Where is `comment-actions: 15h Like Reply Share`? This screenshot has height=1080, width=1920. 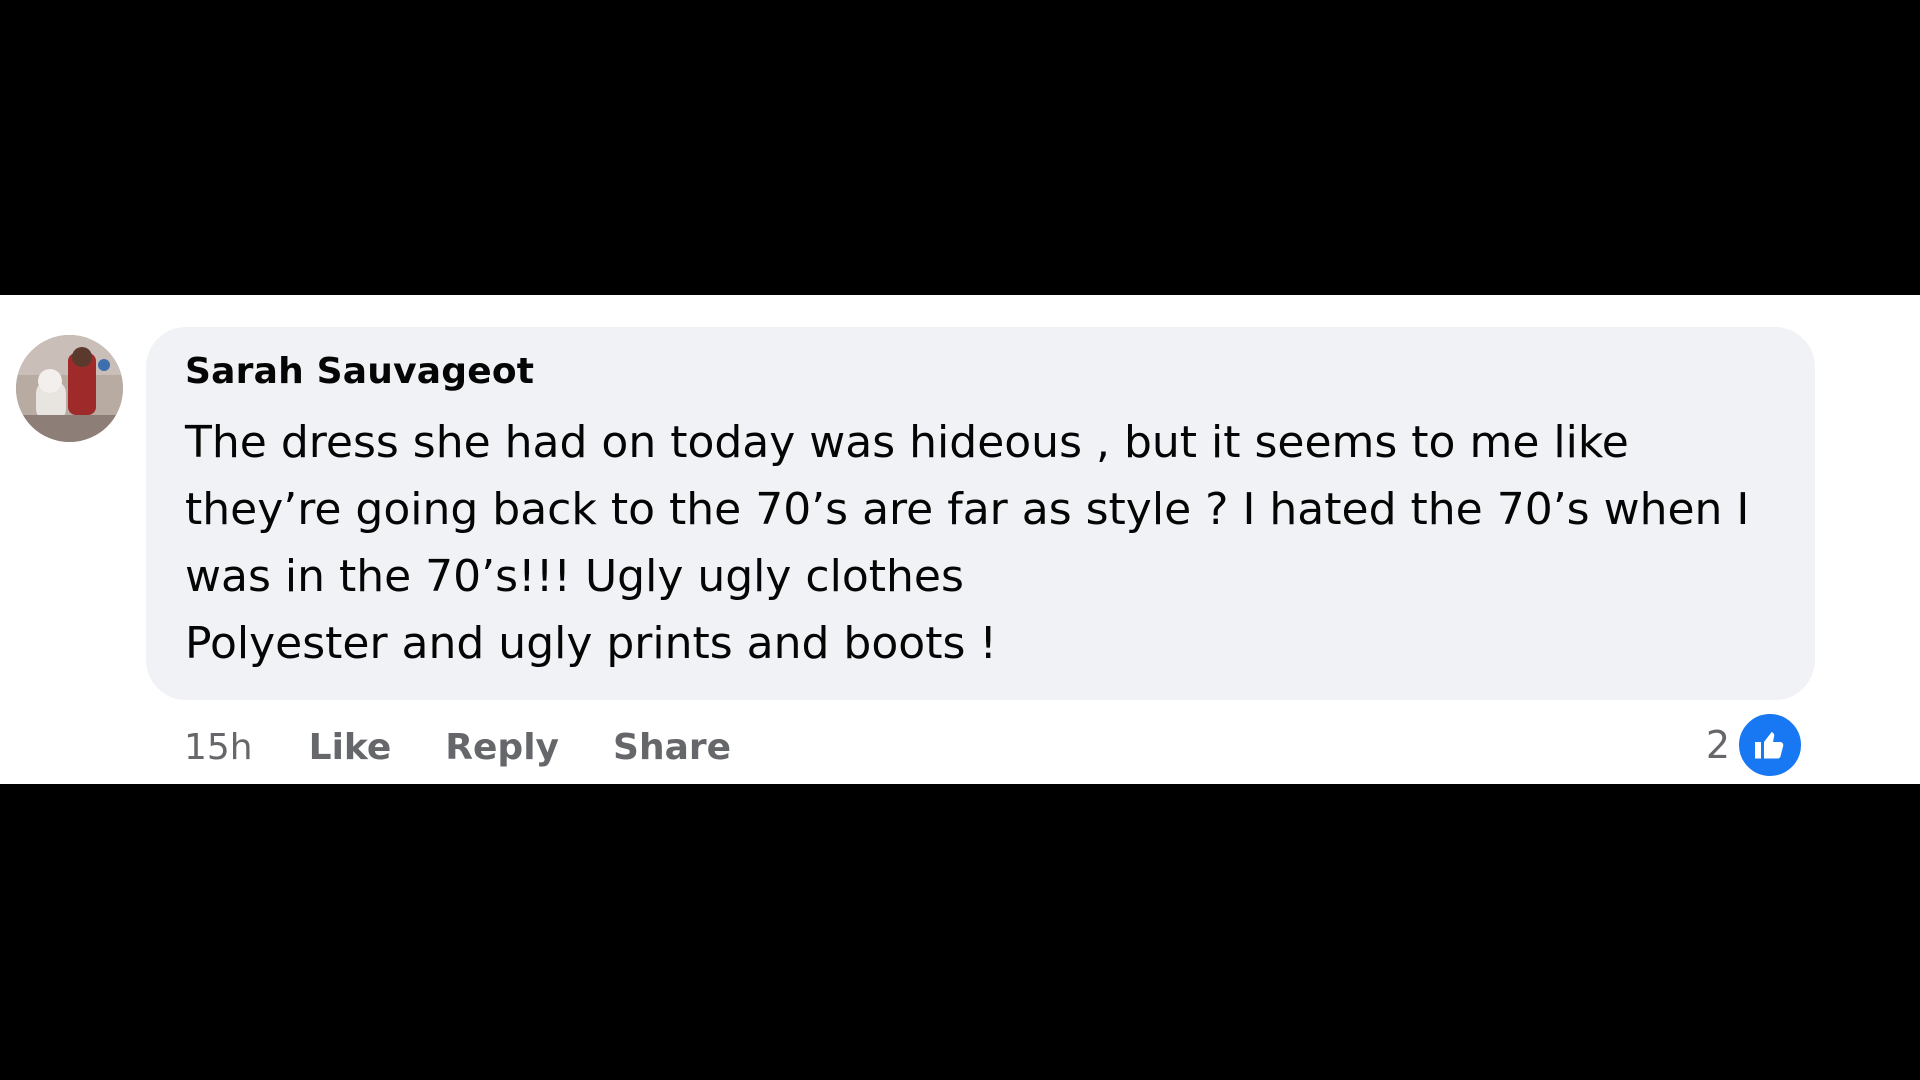 comment-actions: 15h Like Reply Share is located at coordinates (484, 747).